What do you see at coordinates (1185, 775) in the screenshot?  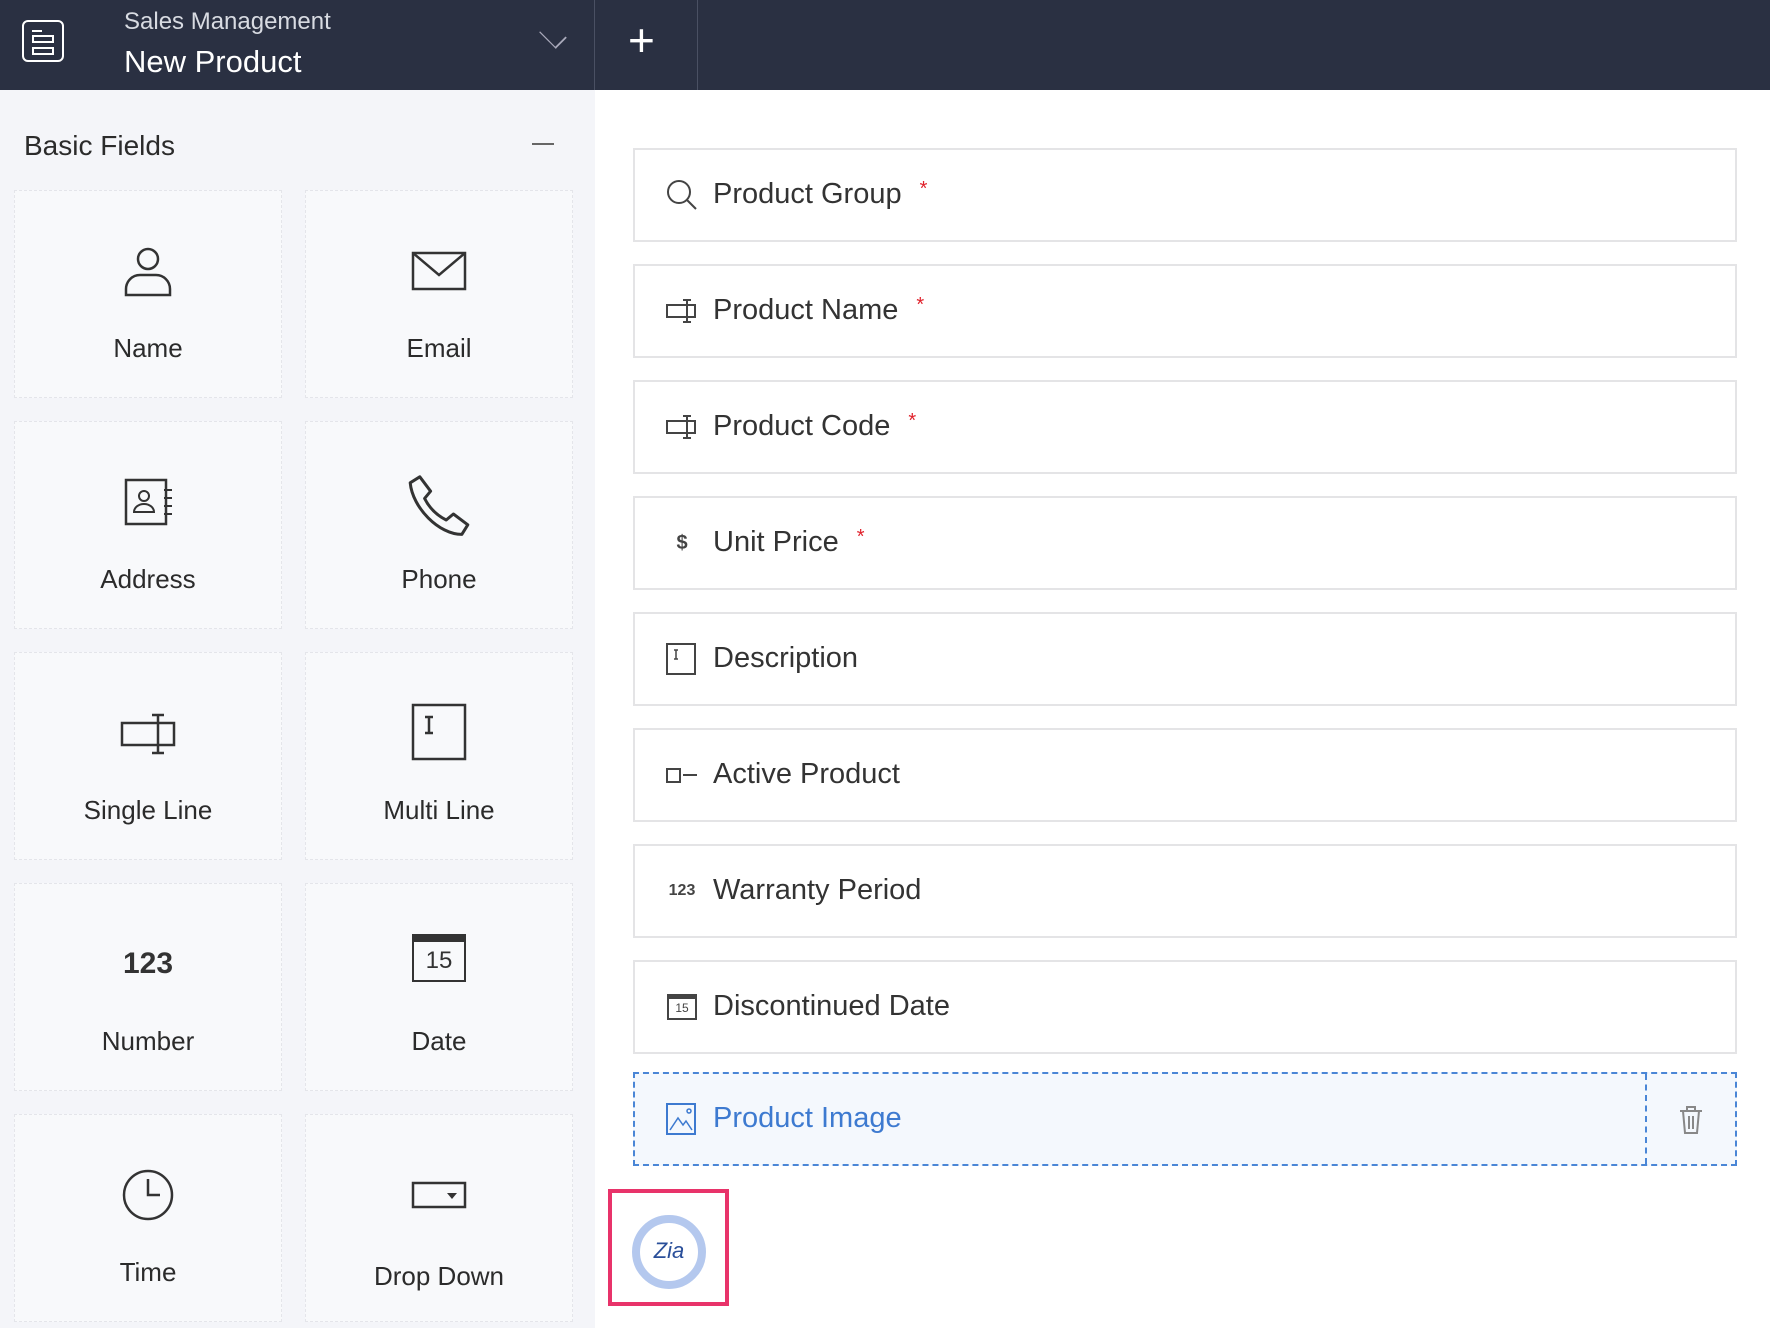 I see `field-active-product: Active Product` at bounding box center [1185, 775].